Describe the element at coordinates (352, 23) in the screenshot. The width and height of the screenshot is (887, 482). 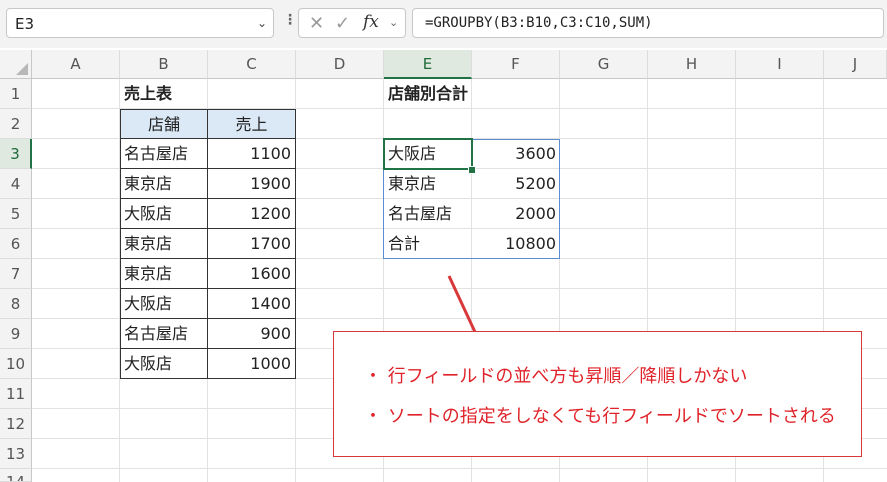
I see `formula-controls: ✕ ✓ fx ⌄` at that location.